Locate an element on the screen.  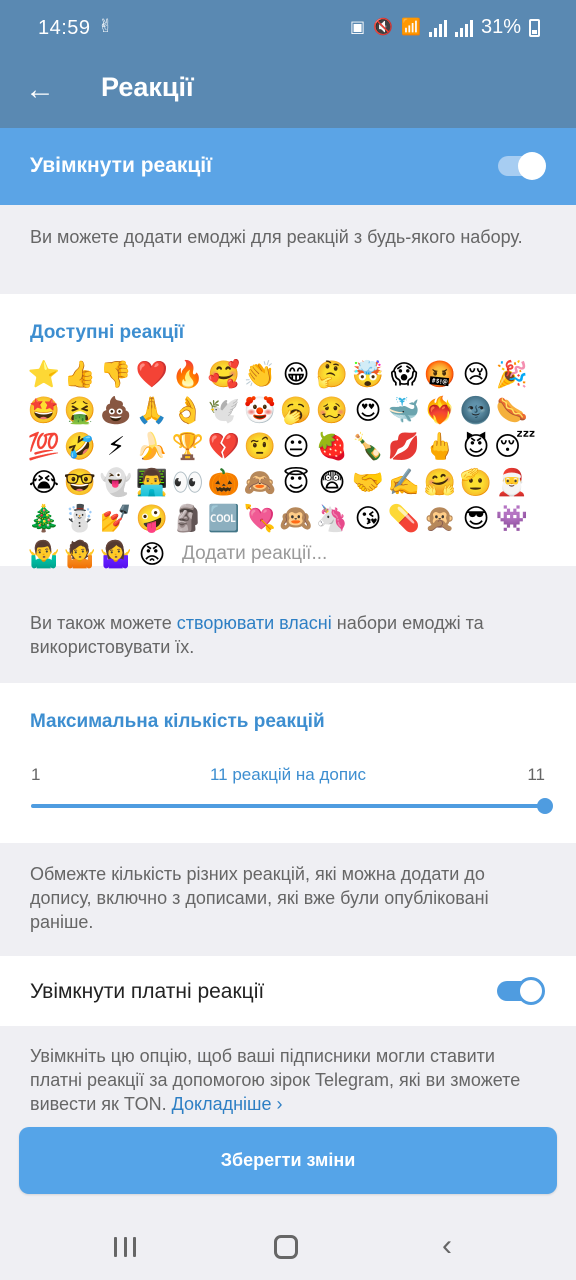
reaction-emoji: 🍌 is located at coordinates (152, 446).